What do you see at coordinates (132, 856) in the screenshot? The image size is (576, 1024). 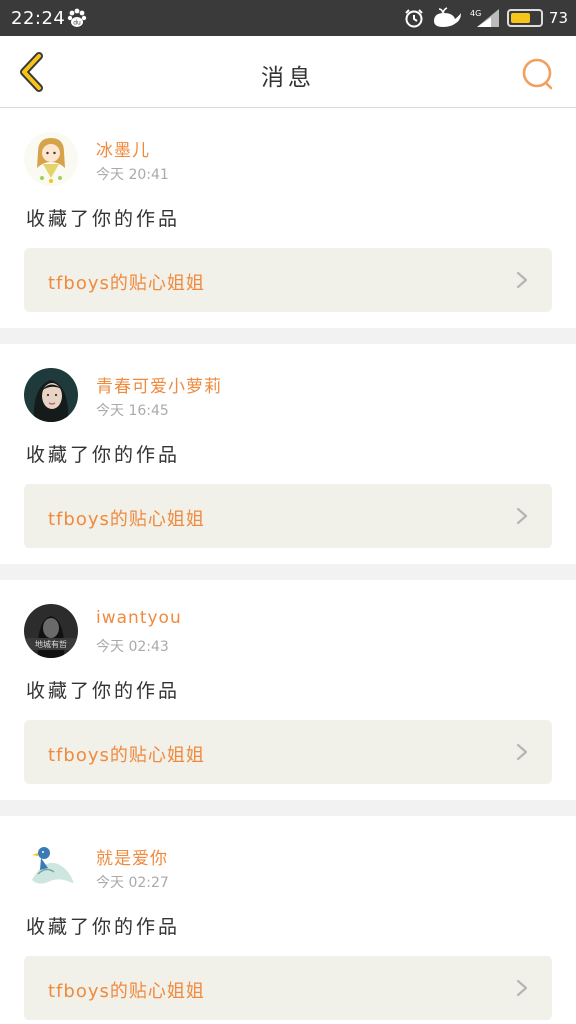 I see `username: 就是爱你` at bounding box center [132, 856].